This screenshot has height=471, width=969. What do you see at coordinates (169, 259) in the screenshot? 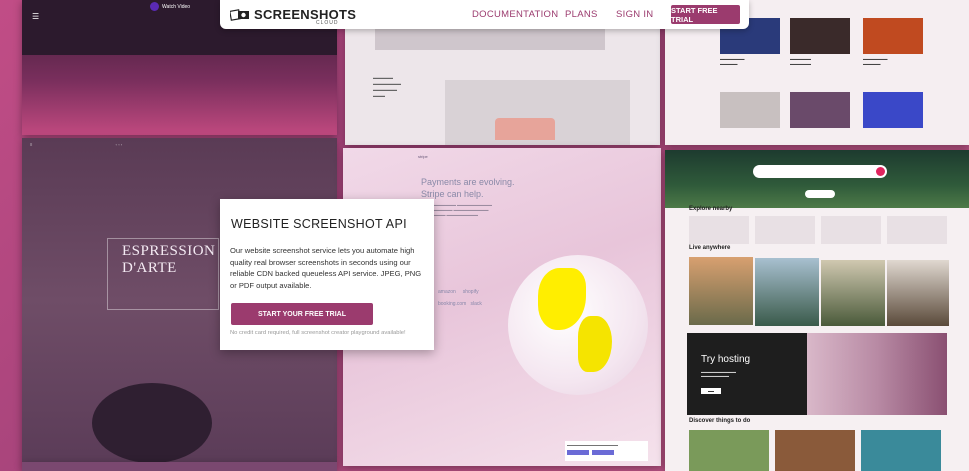
I see `espressione-title: ESPRESSION D'ARTE` at bounding box center [169, 259].